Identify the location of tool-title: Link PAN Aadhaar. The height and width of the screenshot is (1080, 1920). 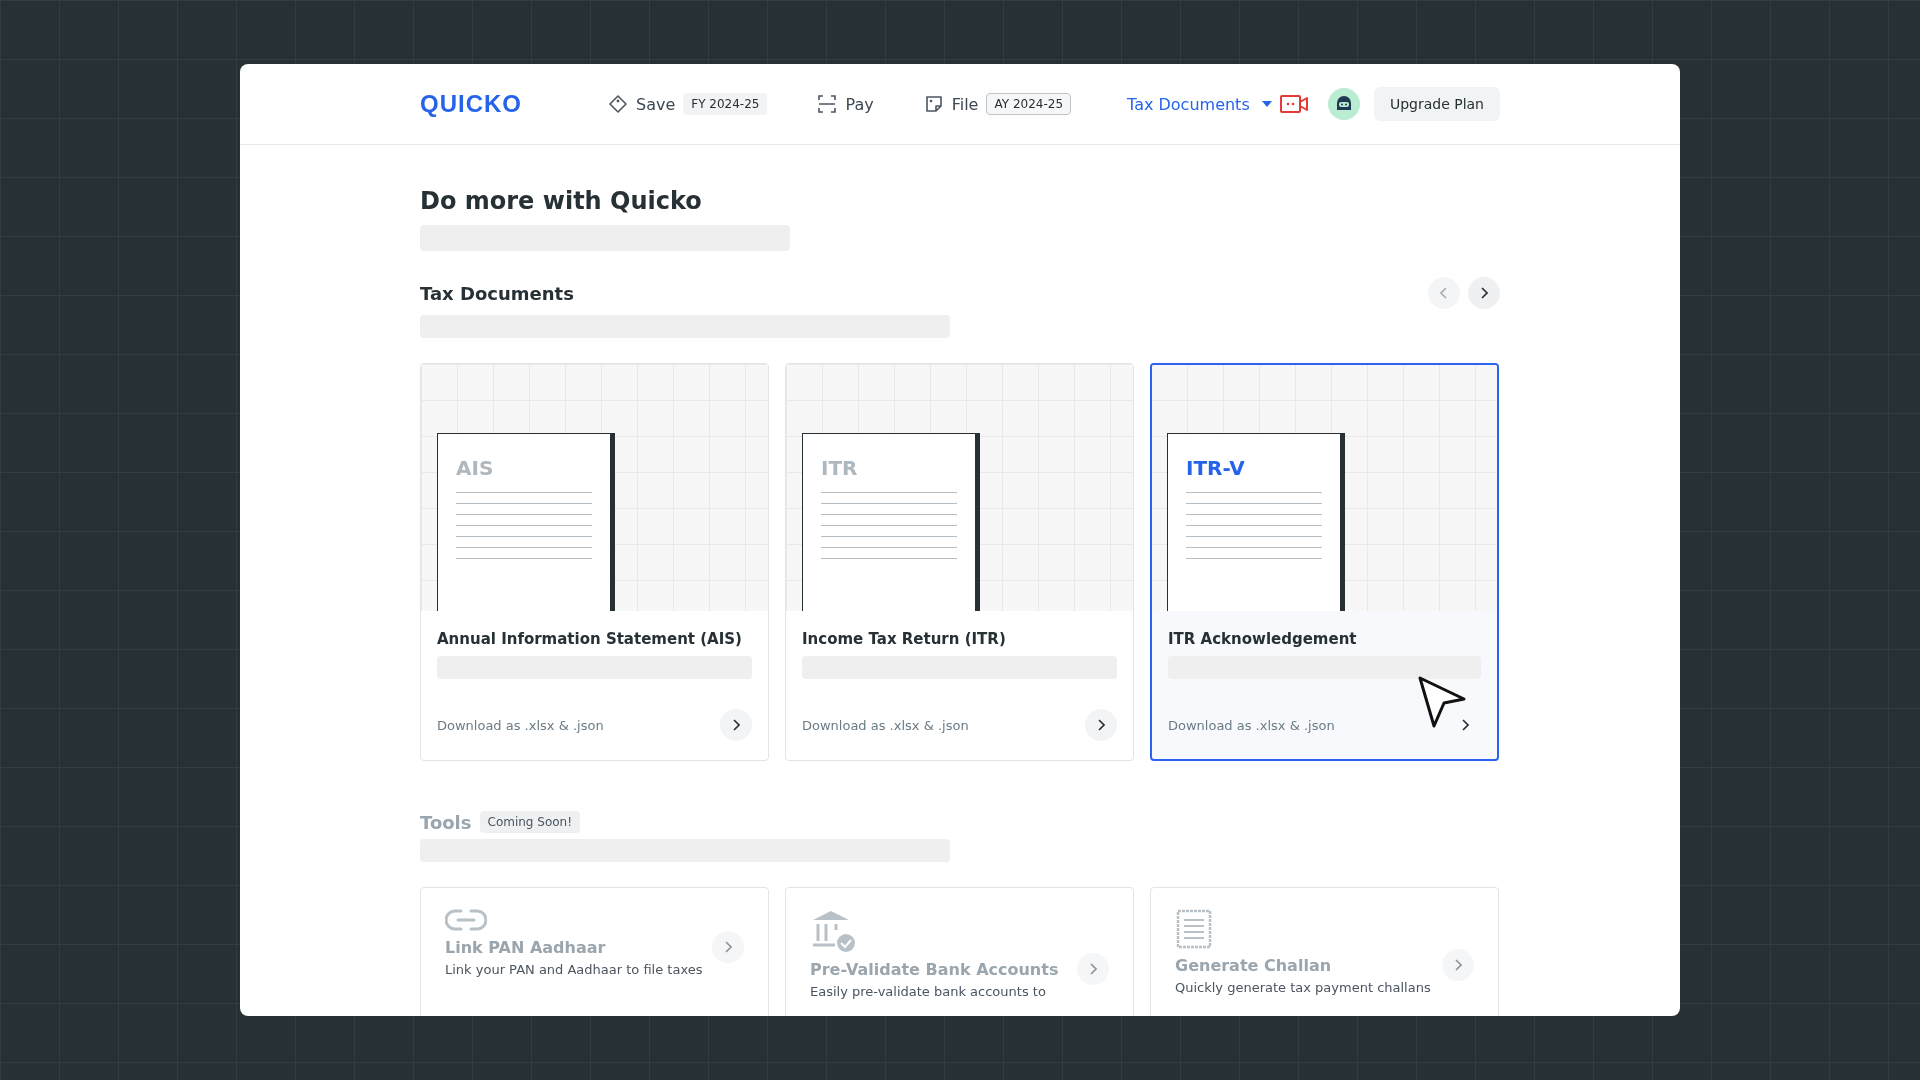
(525, 947).